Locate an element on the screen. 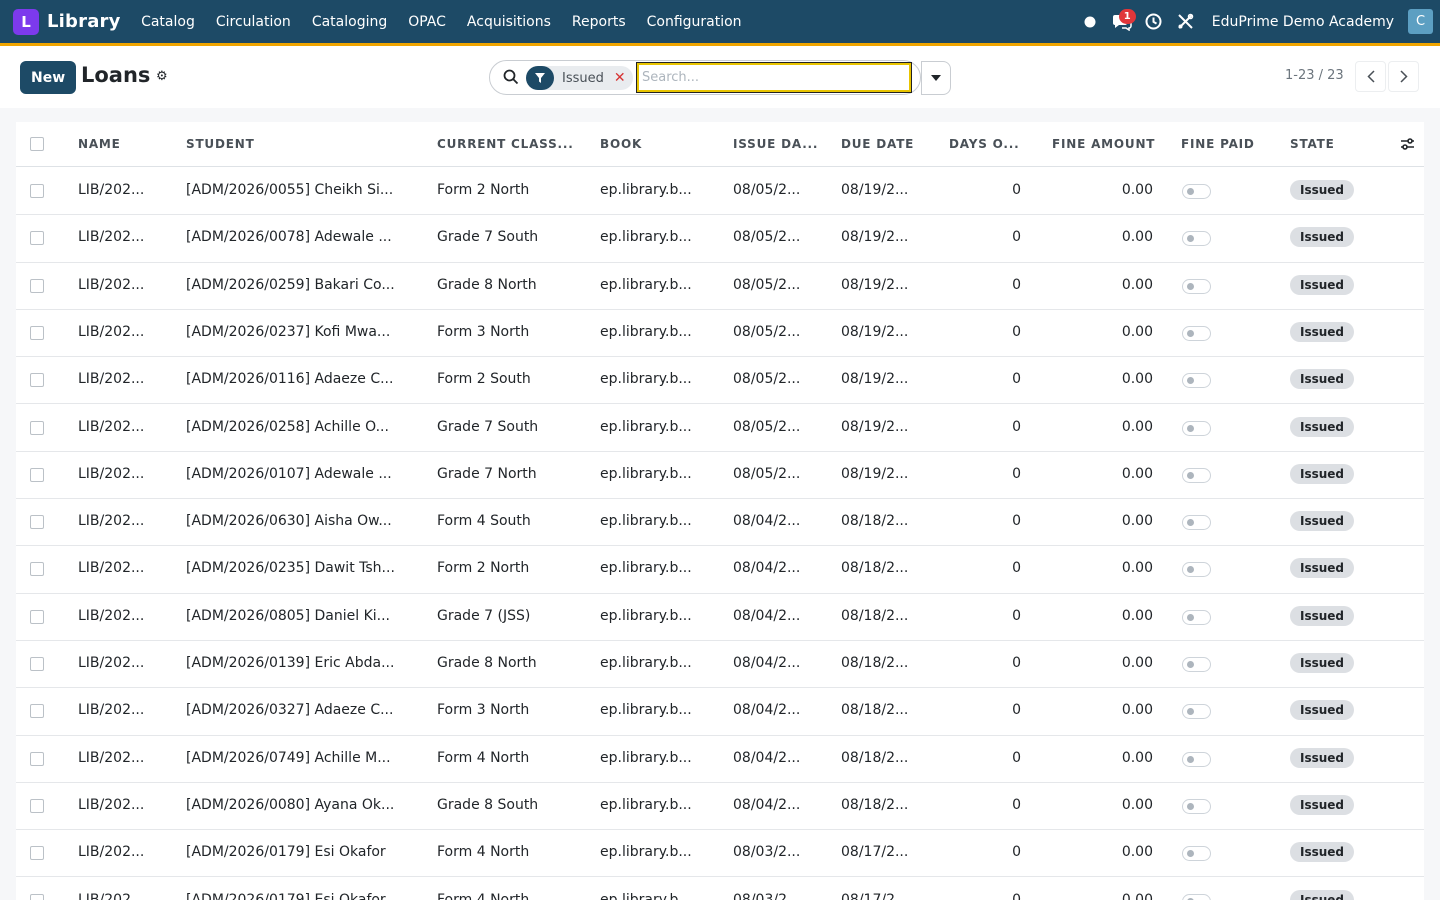 The width and height of the screenshot is (1440, 900). header-state: STATE is located at coordinates (1312, 144).